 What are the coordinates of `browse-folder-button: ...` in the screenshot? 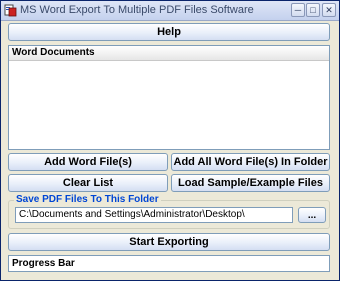 It's located at (312, 215).